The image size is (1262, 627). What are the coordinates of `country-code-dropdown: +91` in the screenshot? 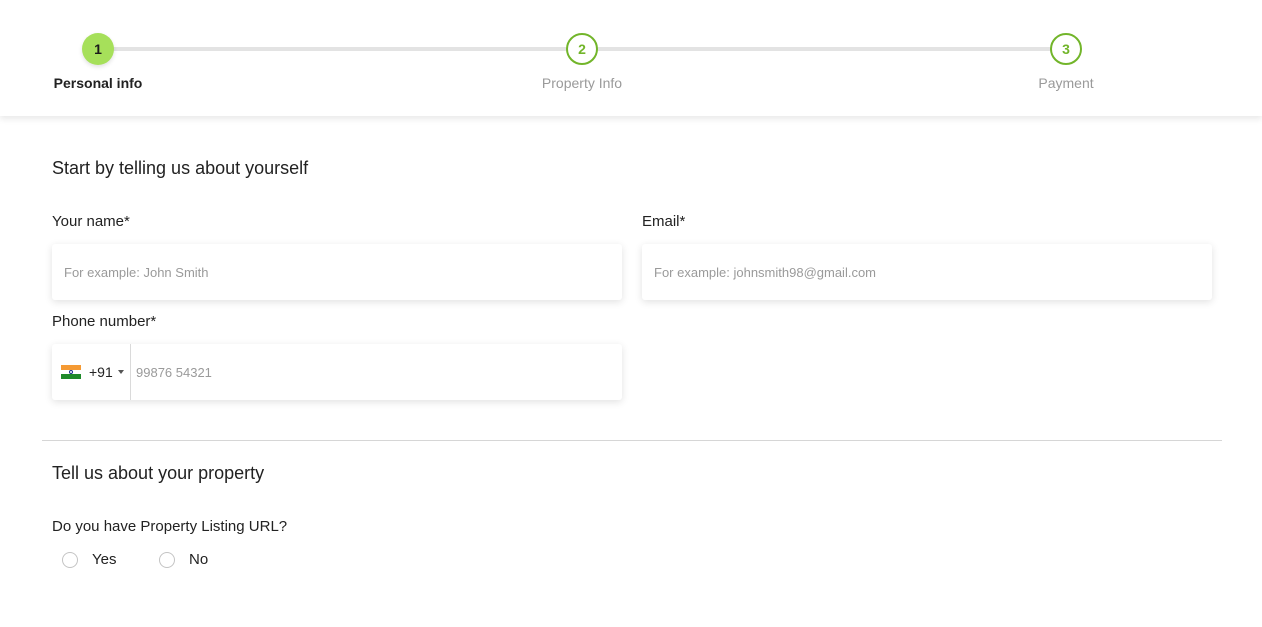 It's located at (91, 372).